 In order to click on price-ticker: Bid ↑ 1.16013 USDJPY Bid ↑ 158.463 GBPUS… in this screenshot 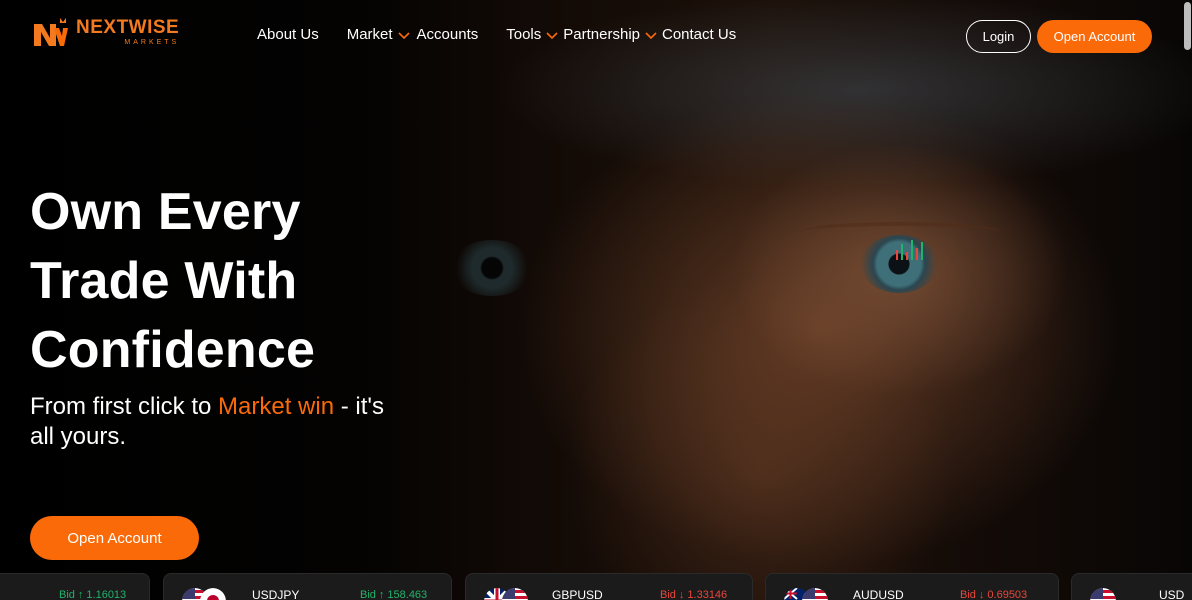, I will do `click(596, 586)`.